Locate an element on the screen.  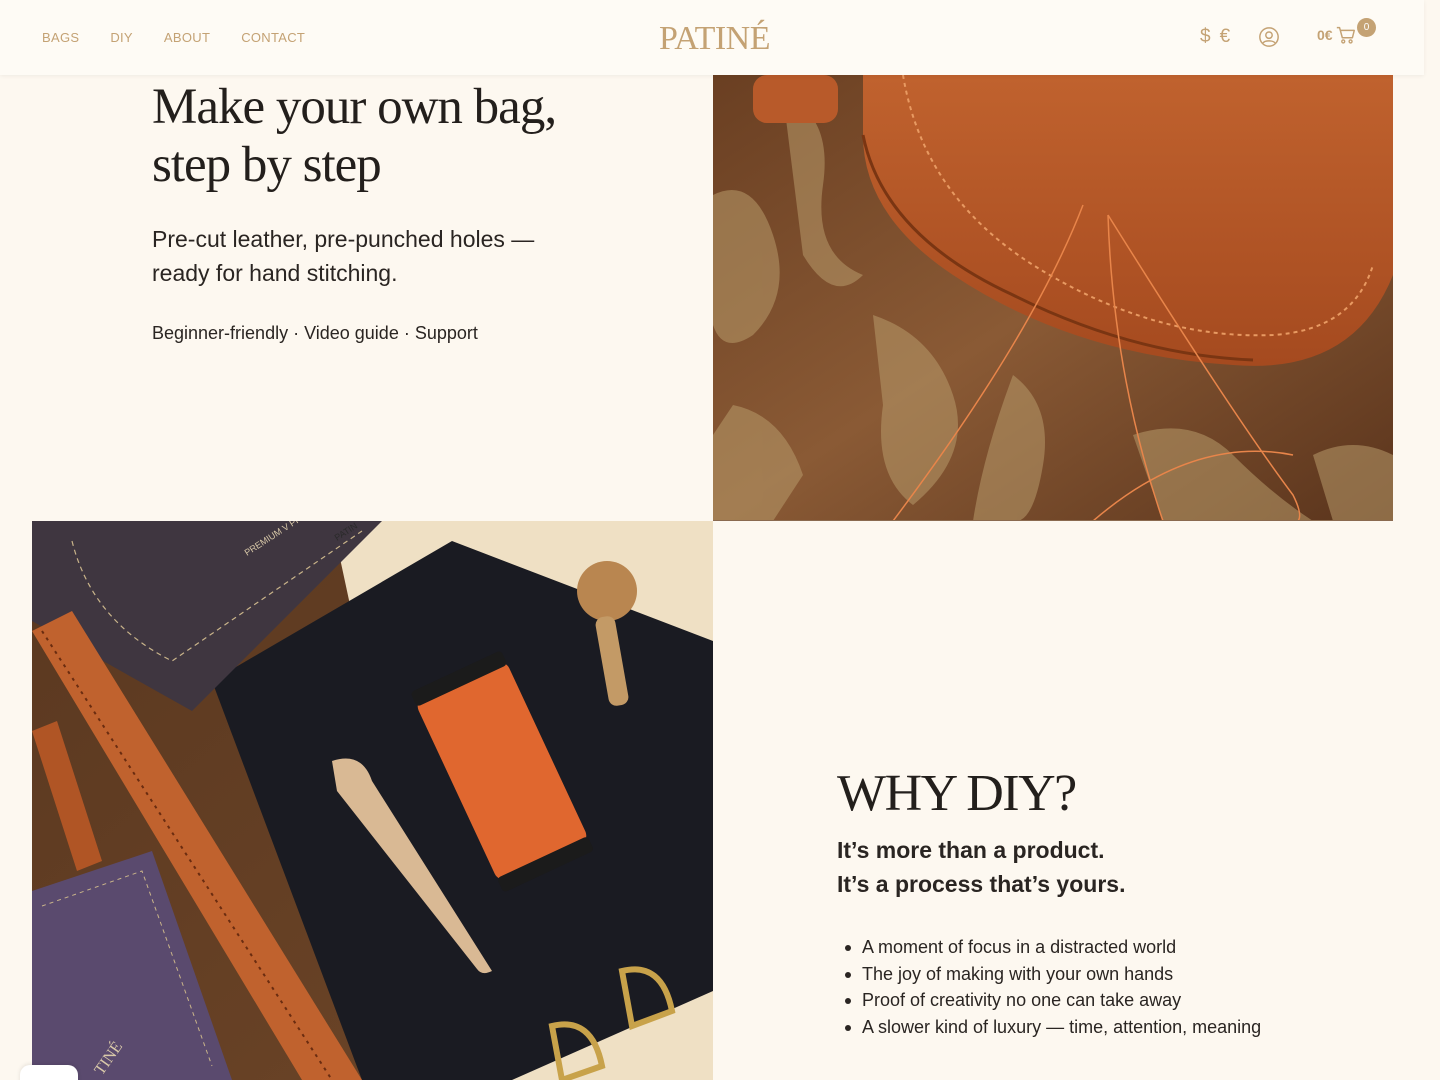
hero-title-line1: Make your own bag, is located at coordinates (354, 107).